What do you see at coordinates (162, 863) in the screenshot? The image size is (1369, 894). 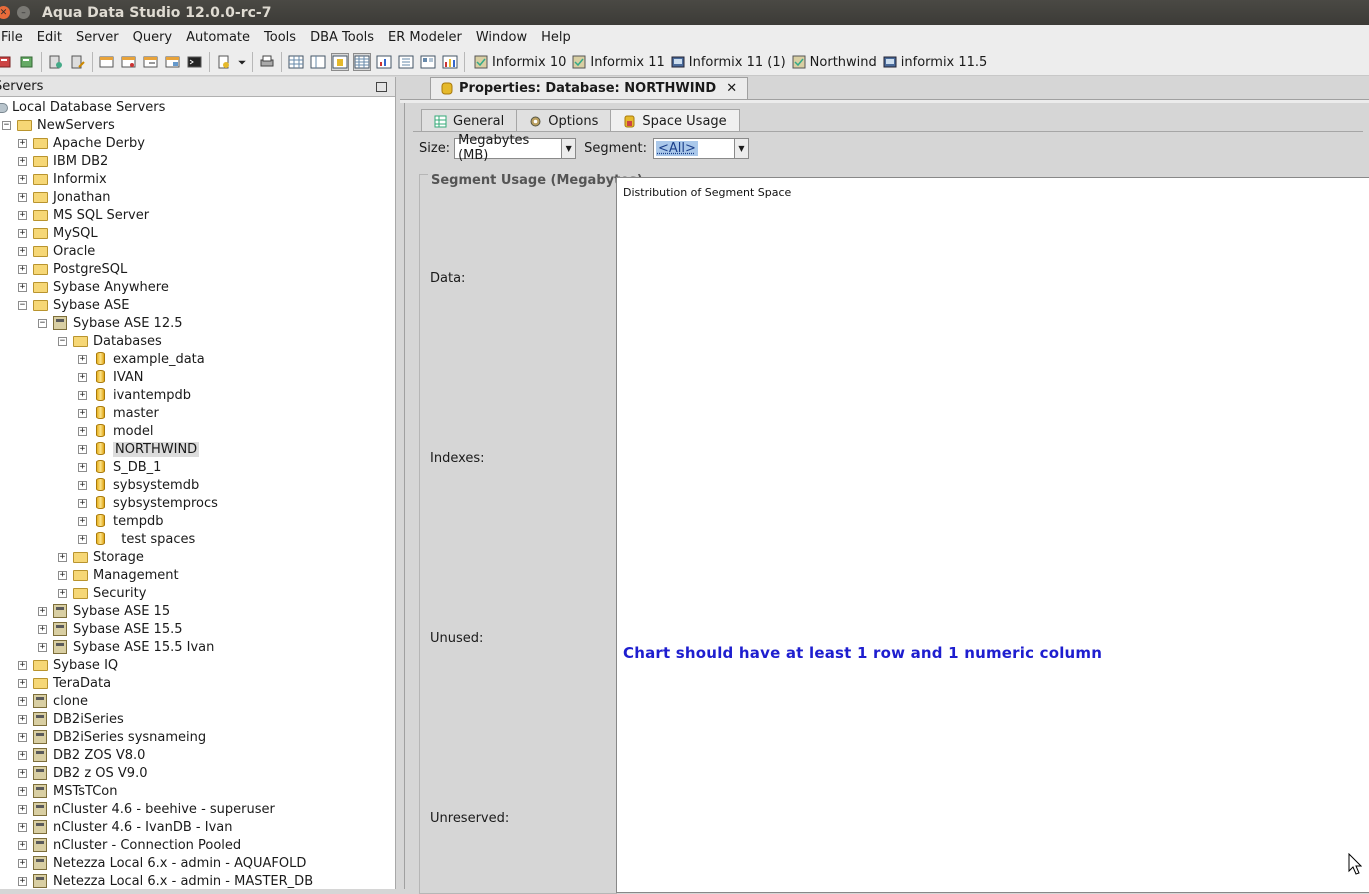 I see `tree-node: + Netezza Local 6.x - admin - AQUAFOLD` at bounding box center [162, 863].